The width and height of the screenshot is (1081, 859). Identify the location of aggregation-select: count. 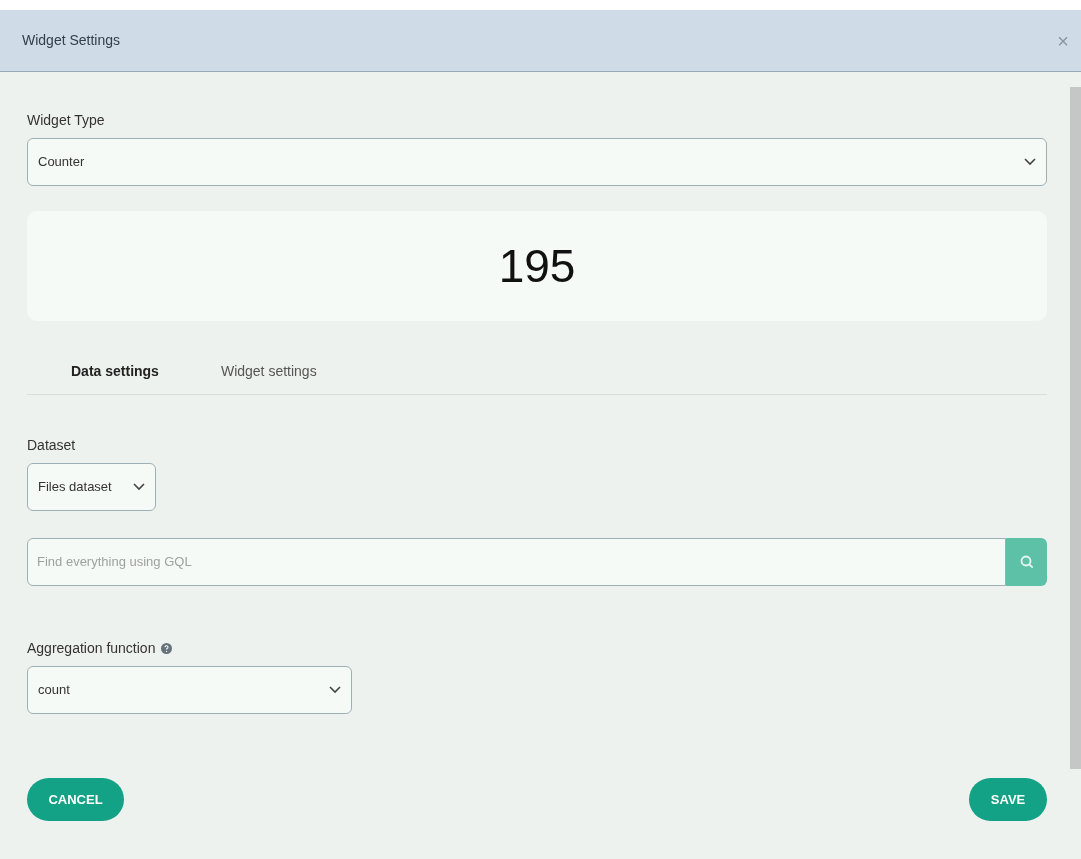
(189, 690).